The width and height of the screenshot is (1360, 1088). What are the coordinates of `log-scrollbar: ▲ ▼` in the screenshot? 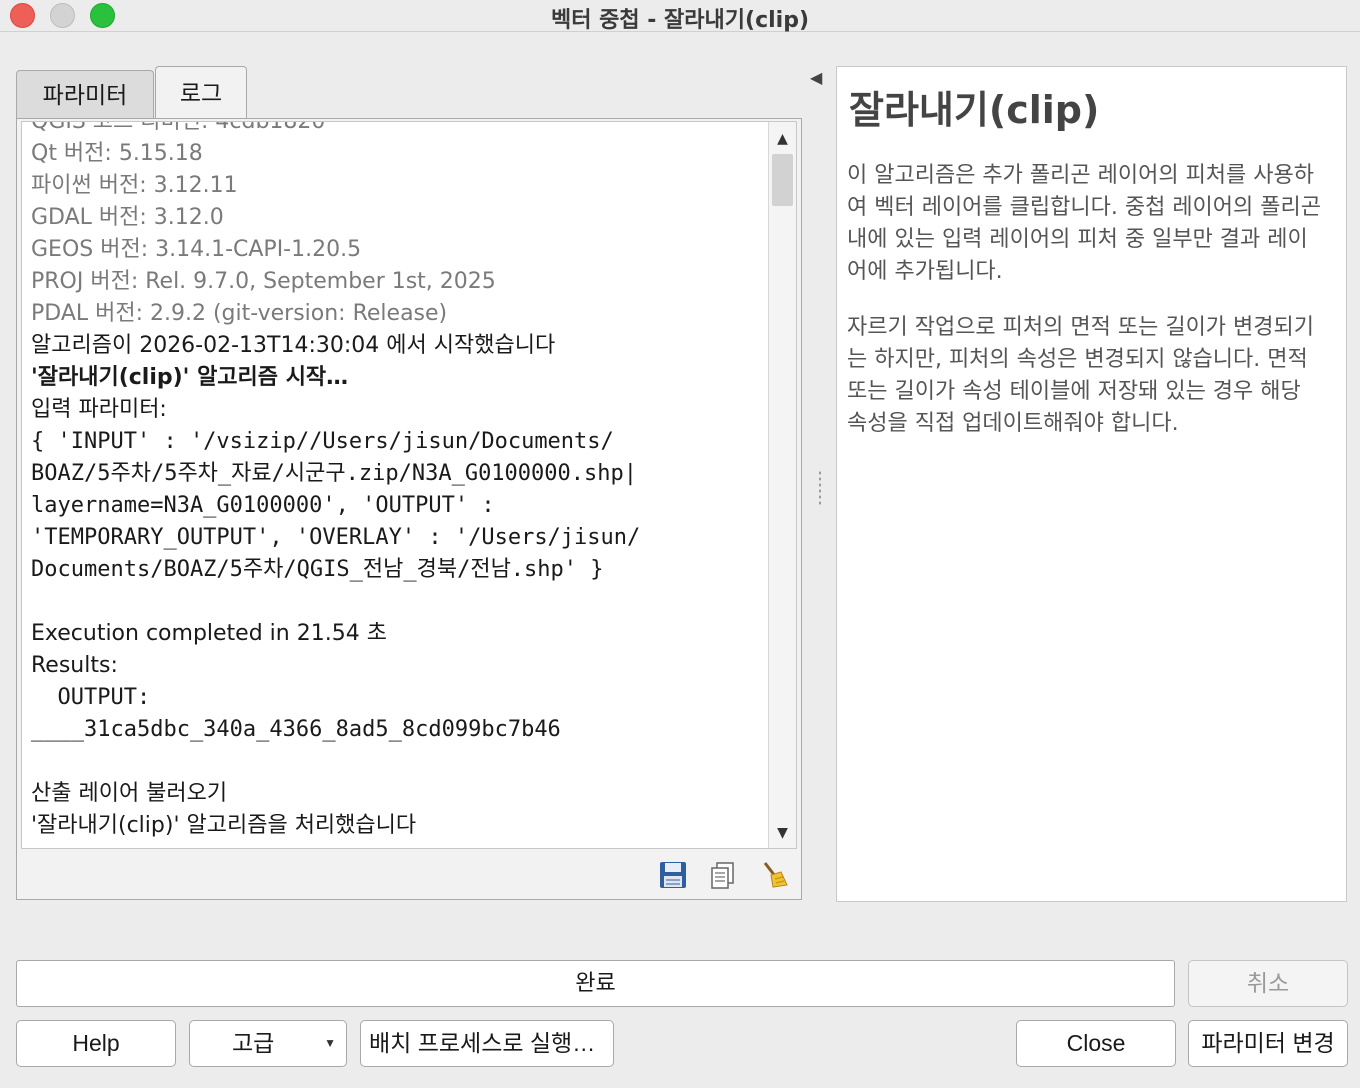 It's located at (782, 485).